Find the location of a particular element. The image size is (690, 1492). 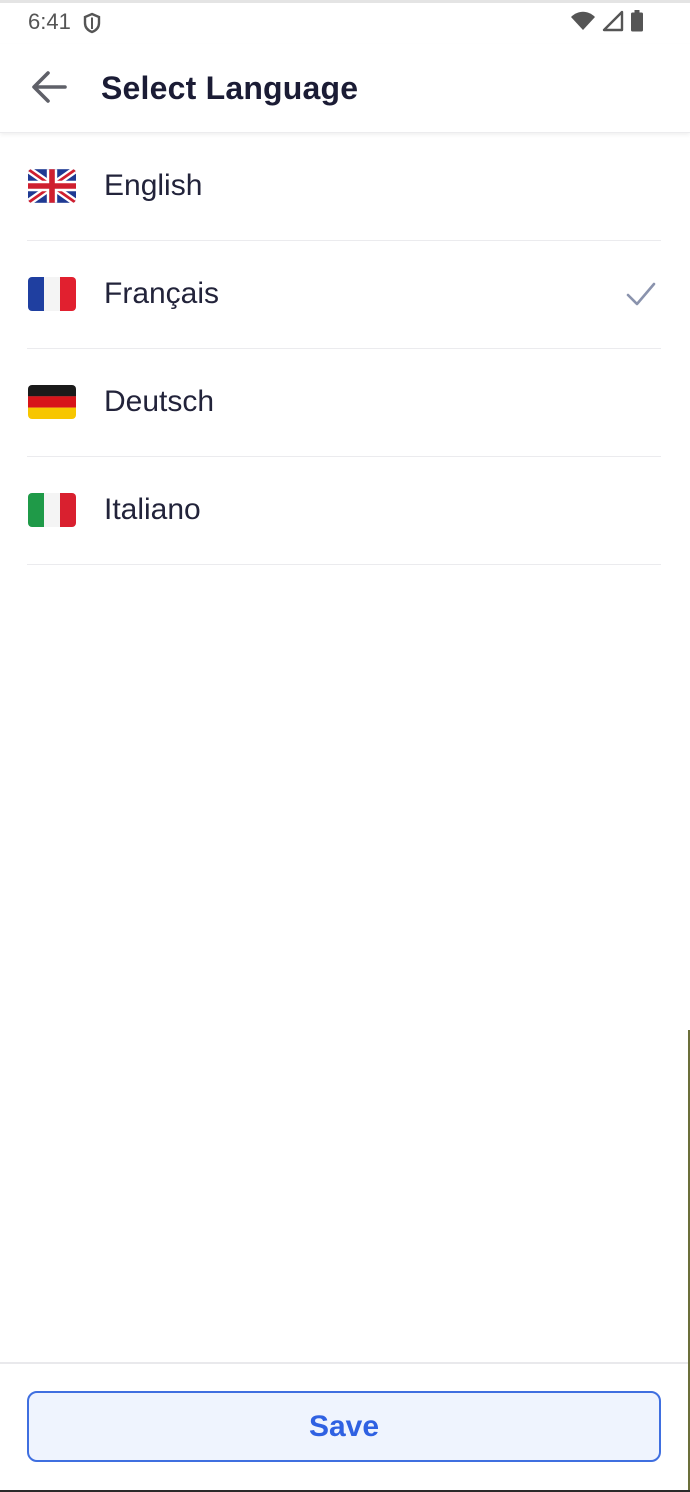

wifi-icon is located at coordinates (583, 23).